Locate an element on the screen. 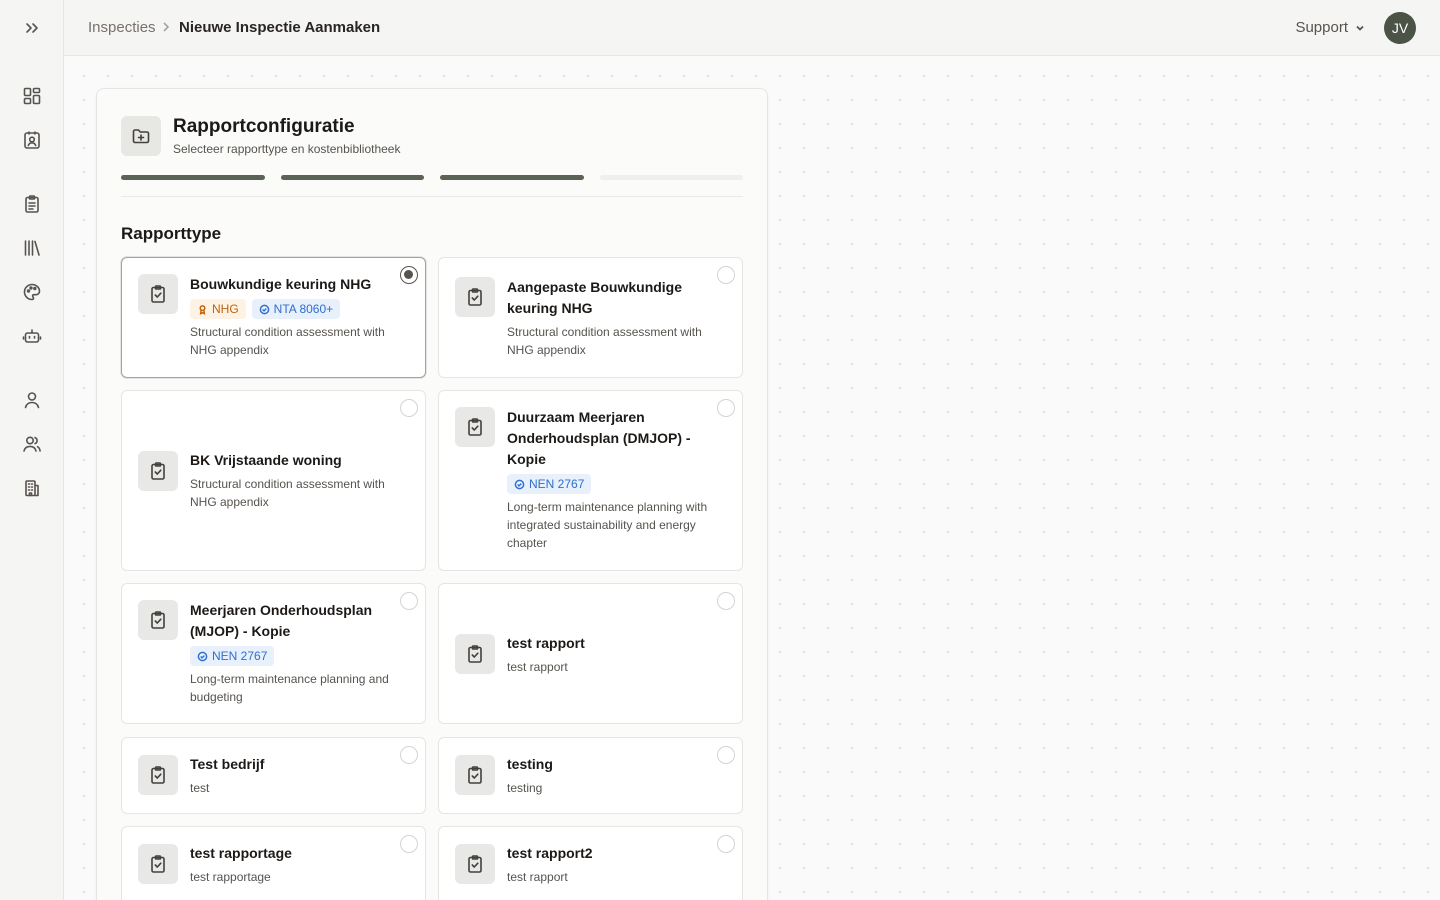  sidebar-item-library is located at coordinates (32, 248).